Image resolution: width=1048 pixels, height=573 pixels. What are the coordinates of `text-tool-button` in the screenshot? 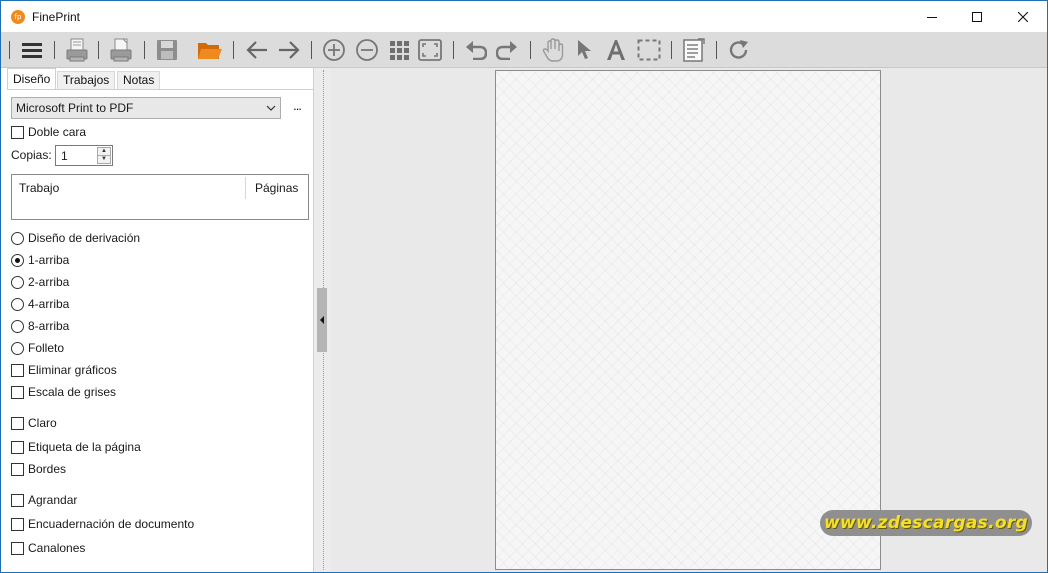 It's located at (616, 50).